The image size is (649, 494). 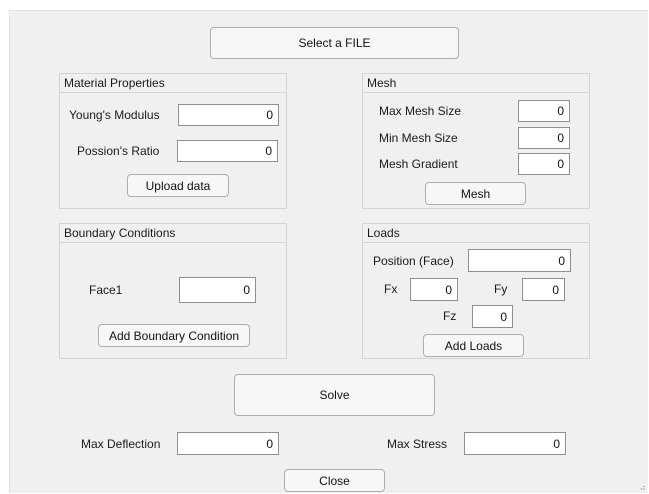 I want to click on max-deflection-label: Max Deflection, so click(x=121, y=444).